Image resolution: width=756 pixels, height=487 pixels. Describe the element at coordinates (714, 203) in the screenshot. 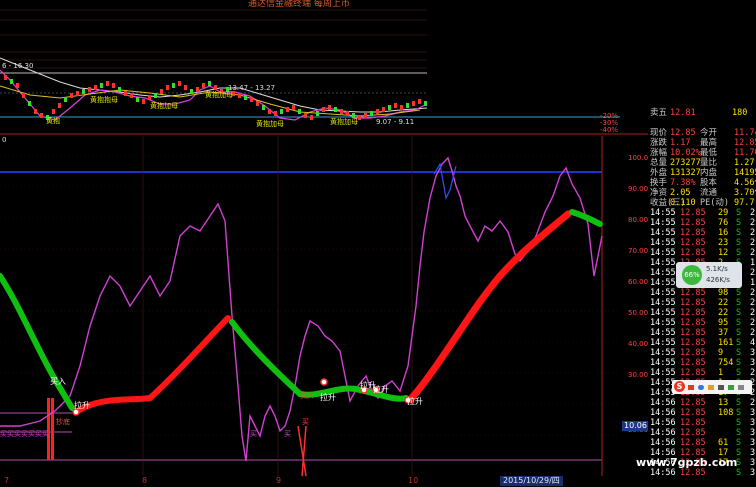

I see `stat-l2: PE(动)` at that location.